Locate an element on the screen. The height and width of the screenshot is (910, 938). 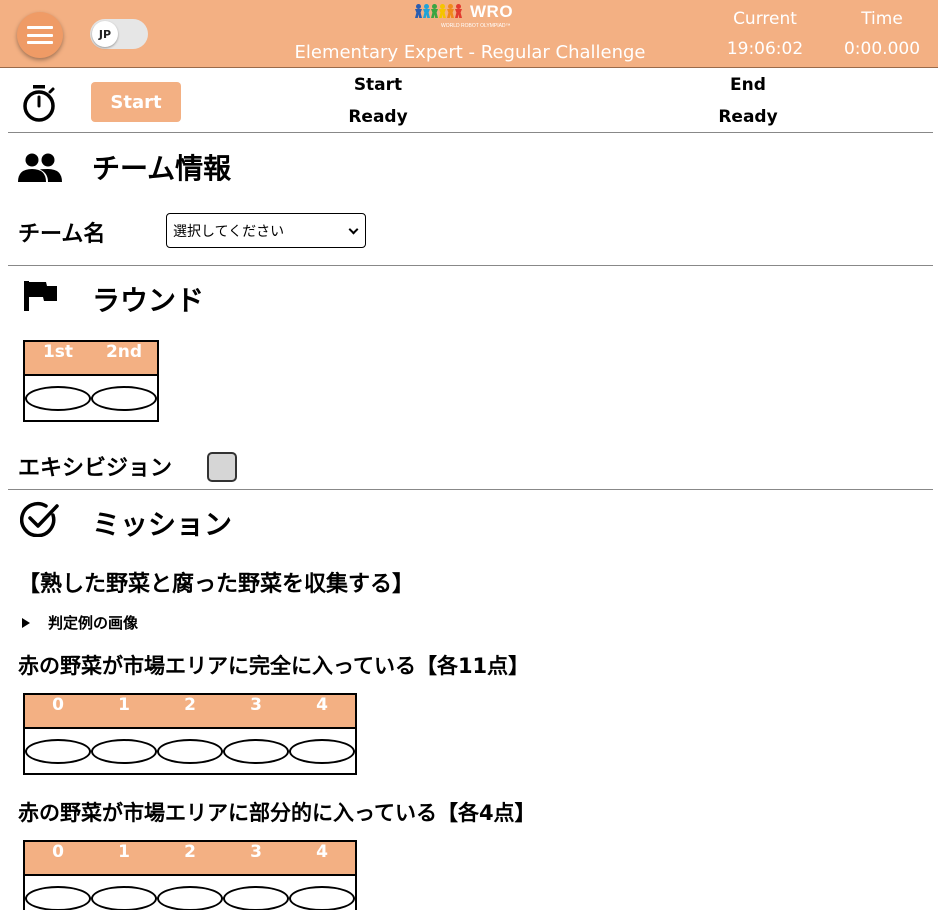
current-label: Current is located at coordinates (765, 19).